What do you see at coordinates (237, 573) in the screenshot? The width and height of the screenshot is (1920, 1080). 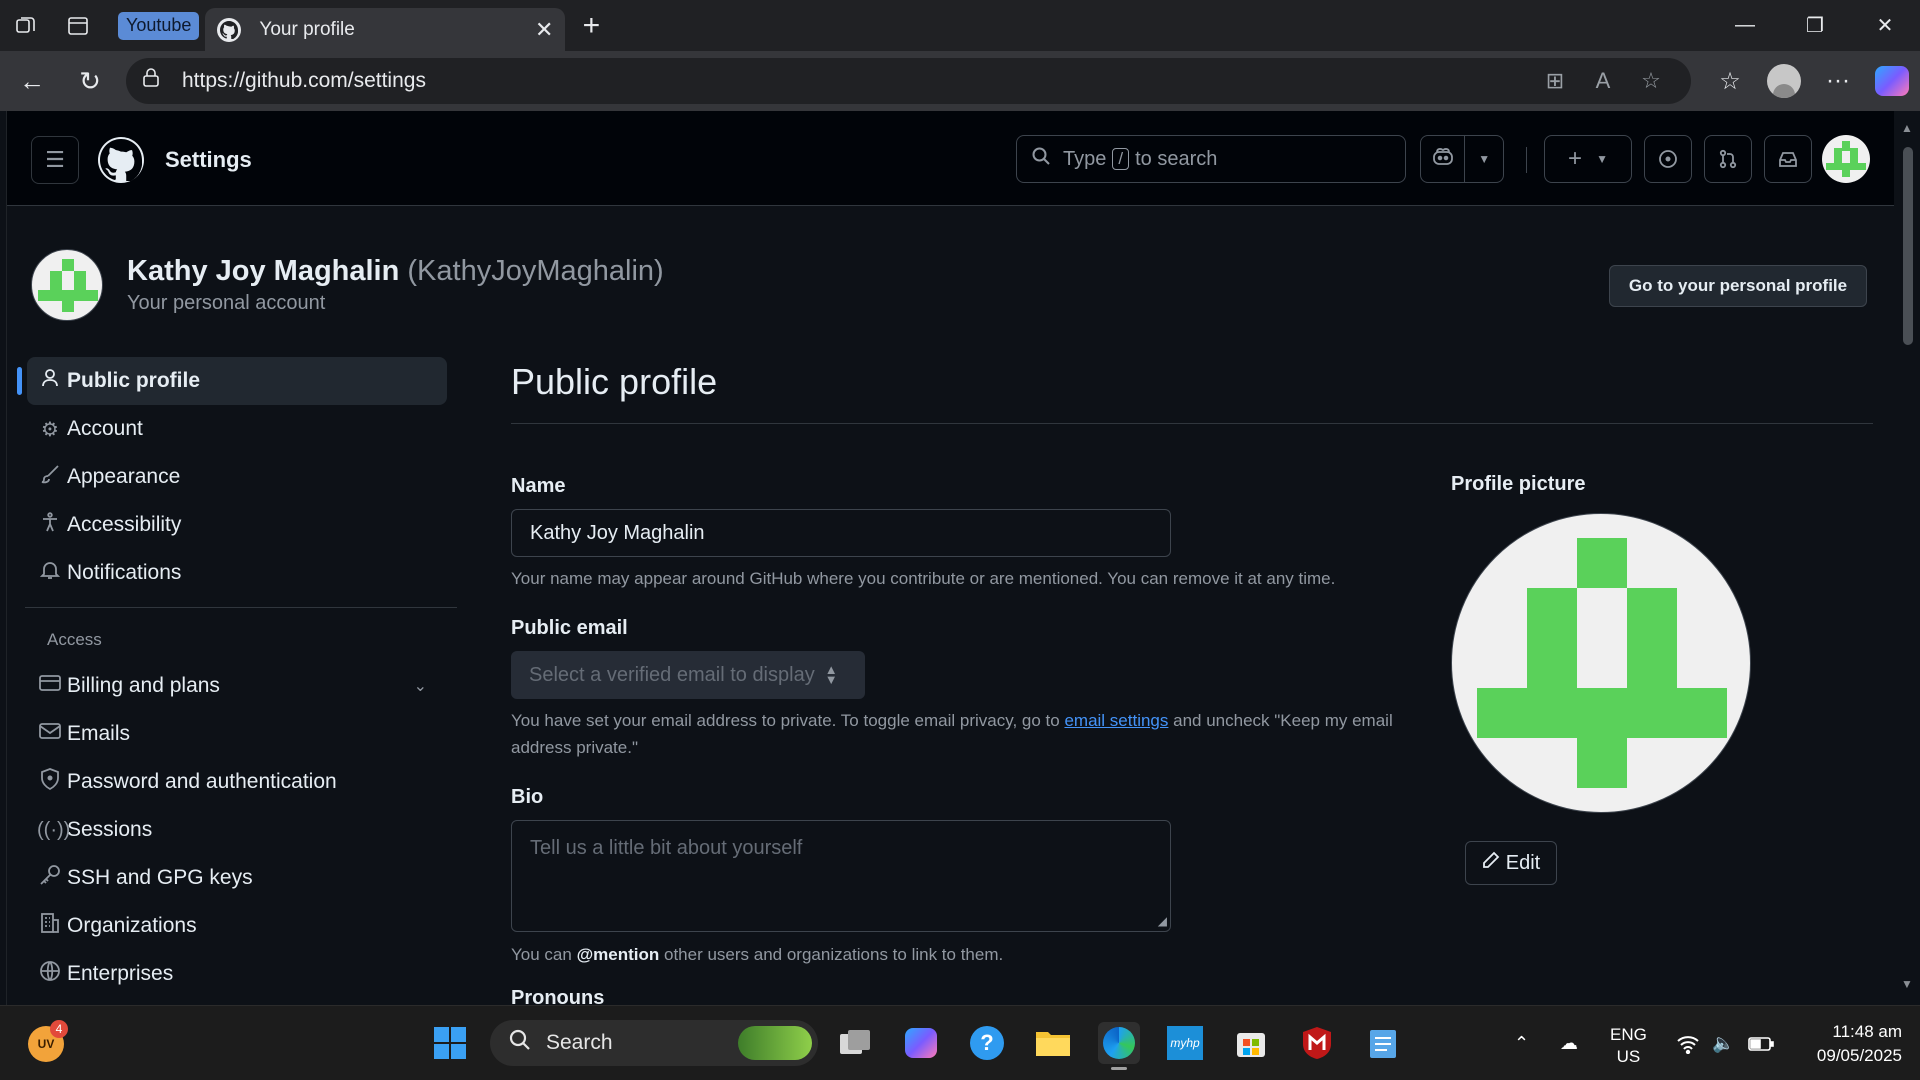 I see `sidebar-item-notifications: Notifications` at bounding box center [237, 573].